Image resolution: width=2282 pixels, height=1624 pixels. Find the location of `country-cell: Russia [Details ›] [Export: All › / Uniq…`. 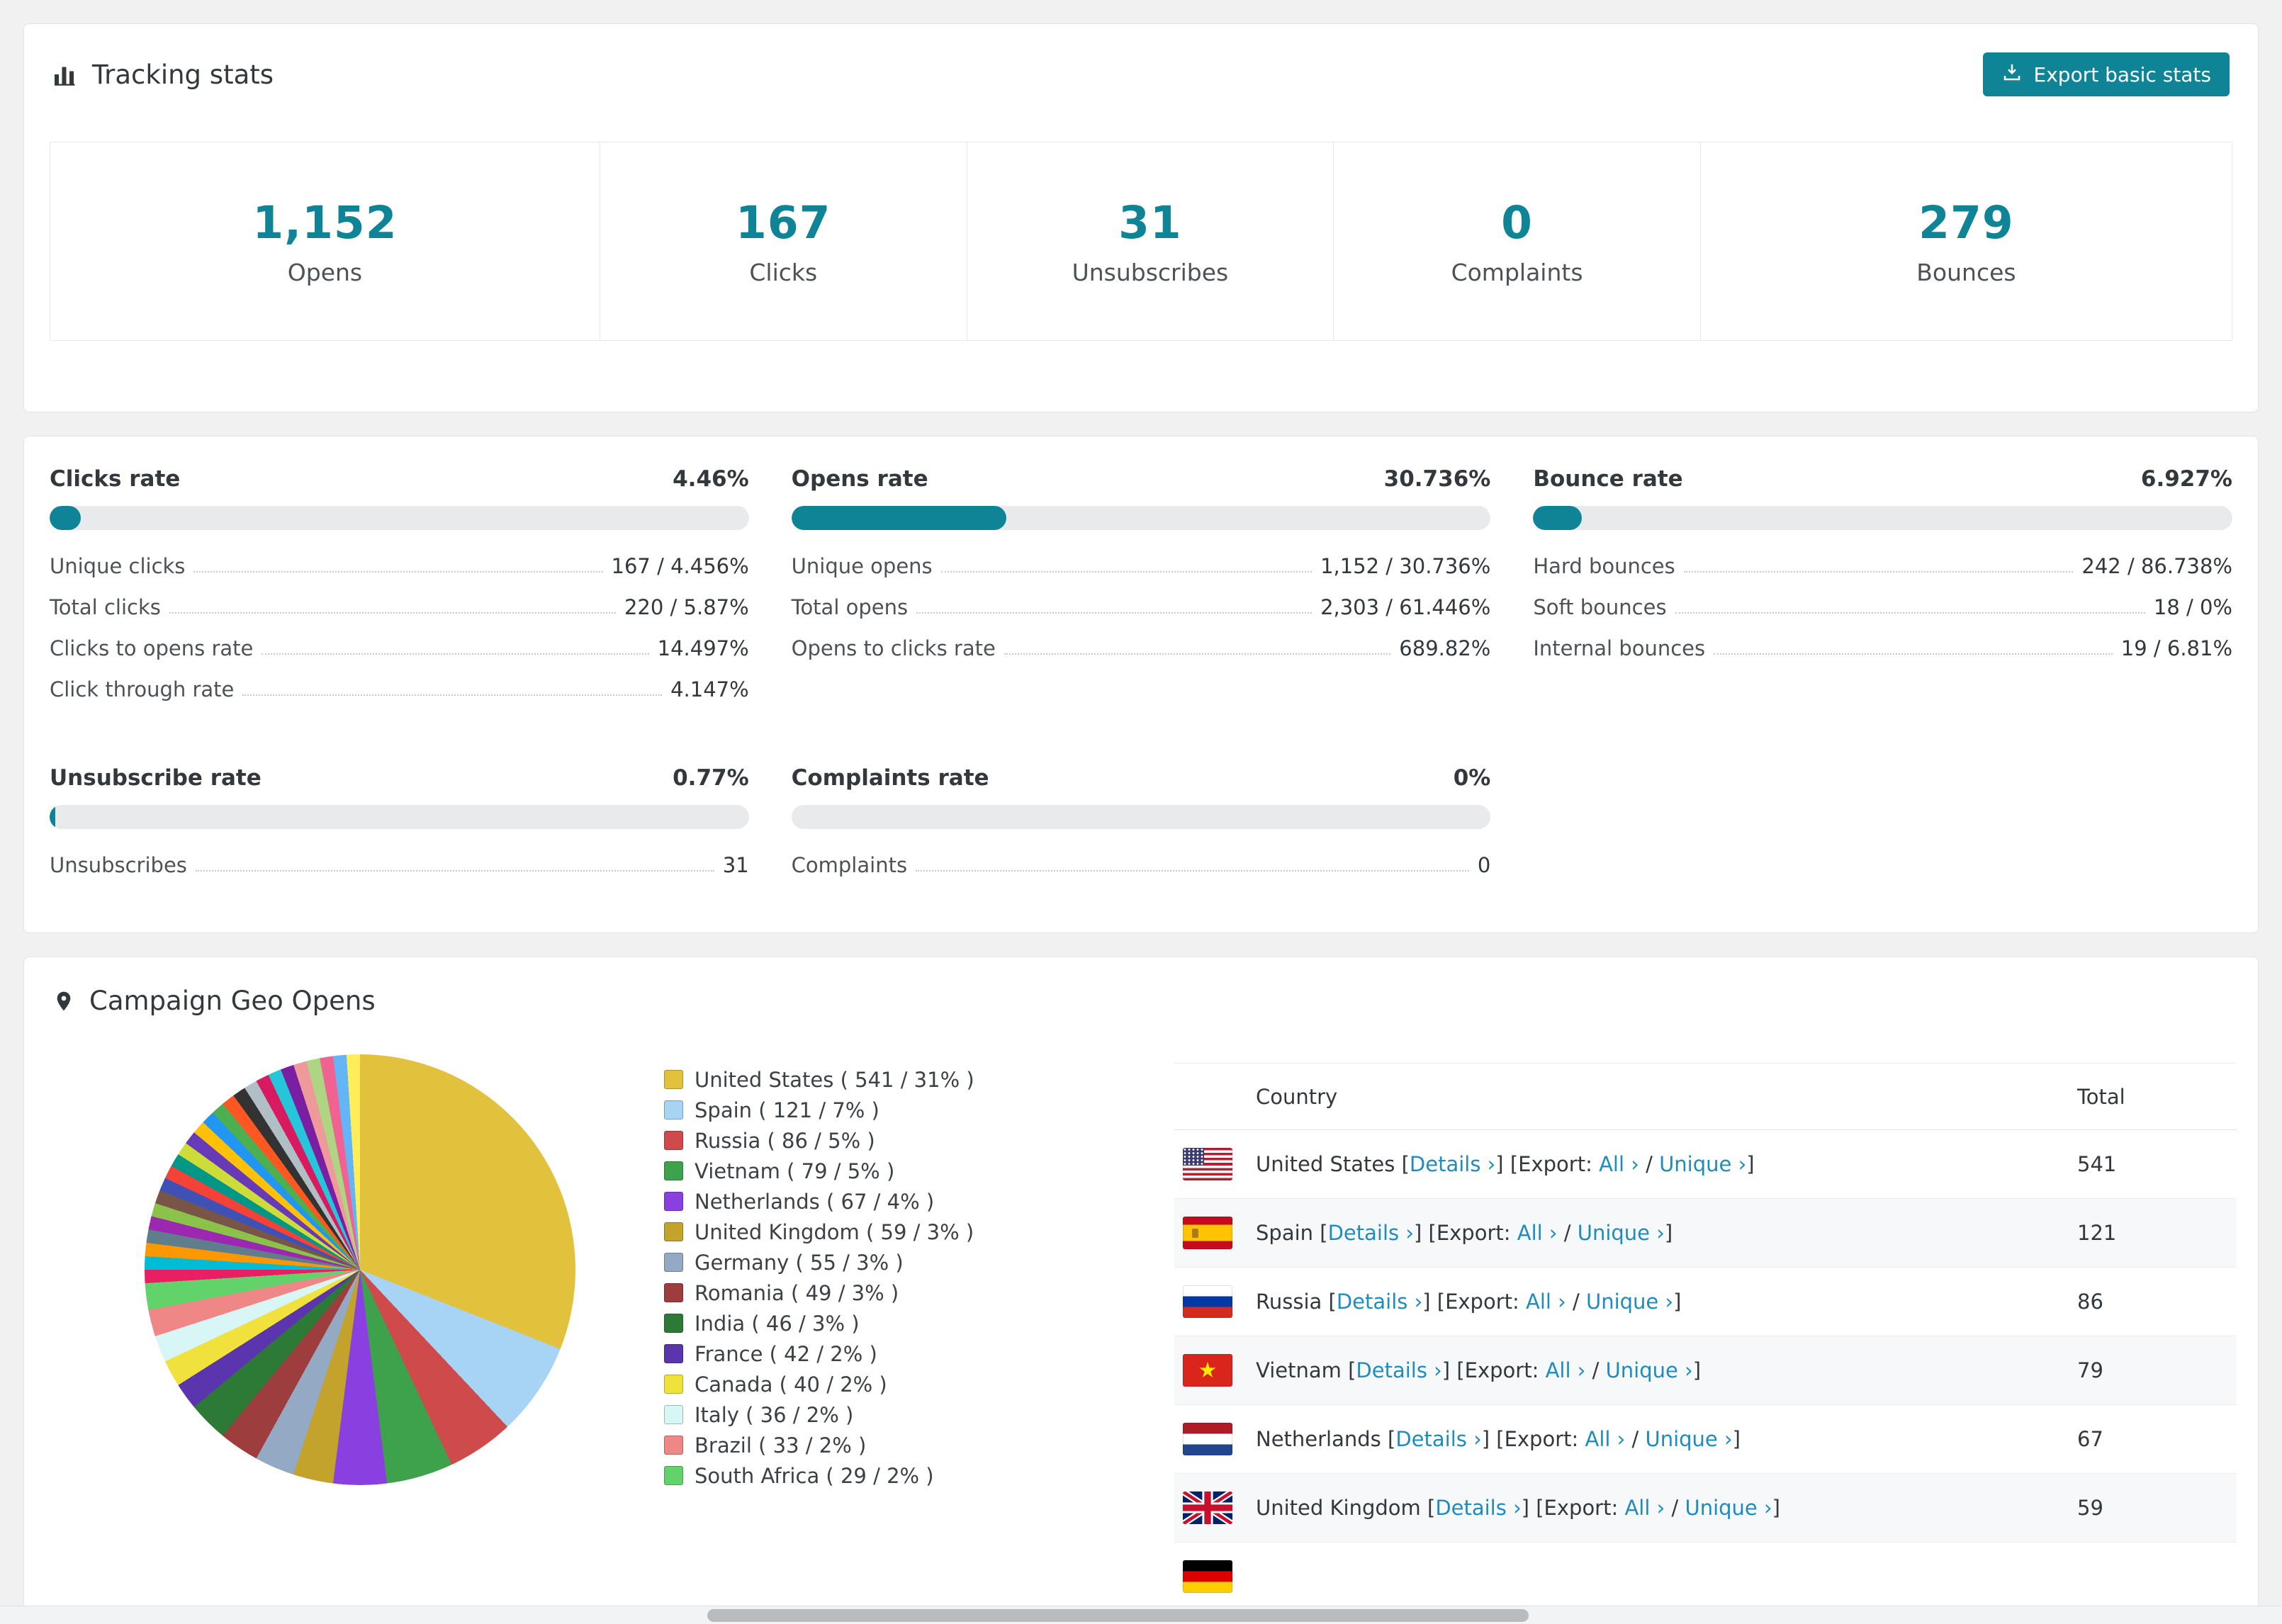

country-cell: Russia [Details ›] [Export: All › / Uniq… is located at coordinates (1666, 1302).